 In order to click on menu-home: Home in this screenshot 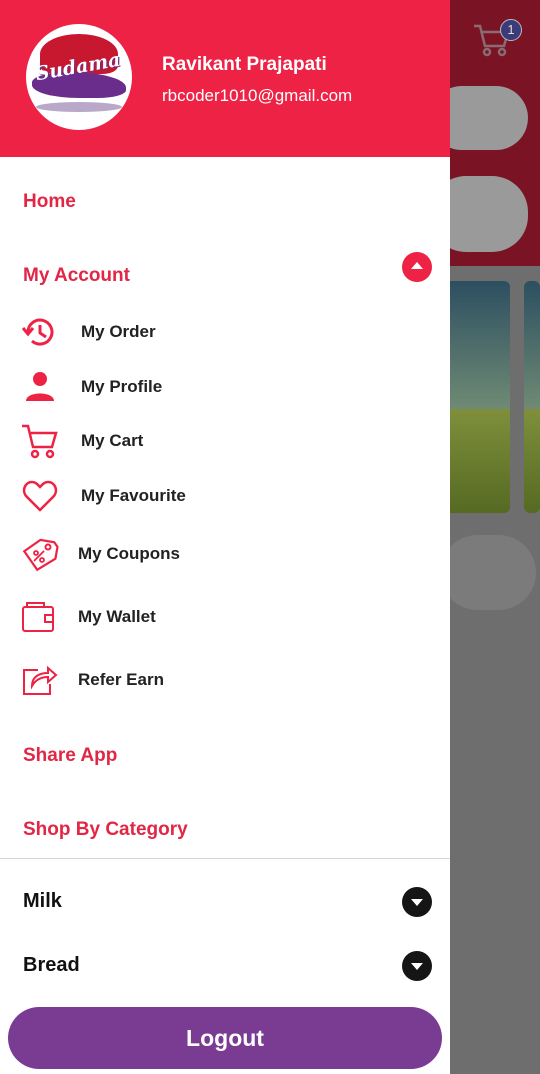, I will do `click(49, 202)`.